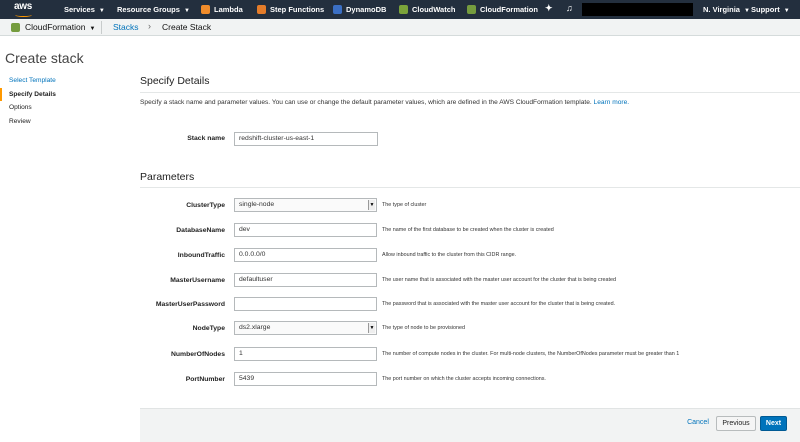 The width and height of the screenshot is (800, 442). Describe the element at coordinates (427, 9) in the screenshot. I see `nav-shortcut-cloudwatch: CloudWatch` at that location.